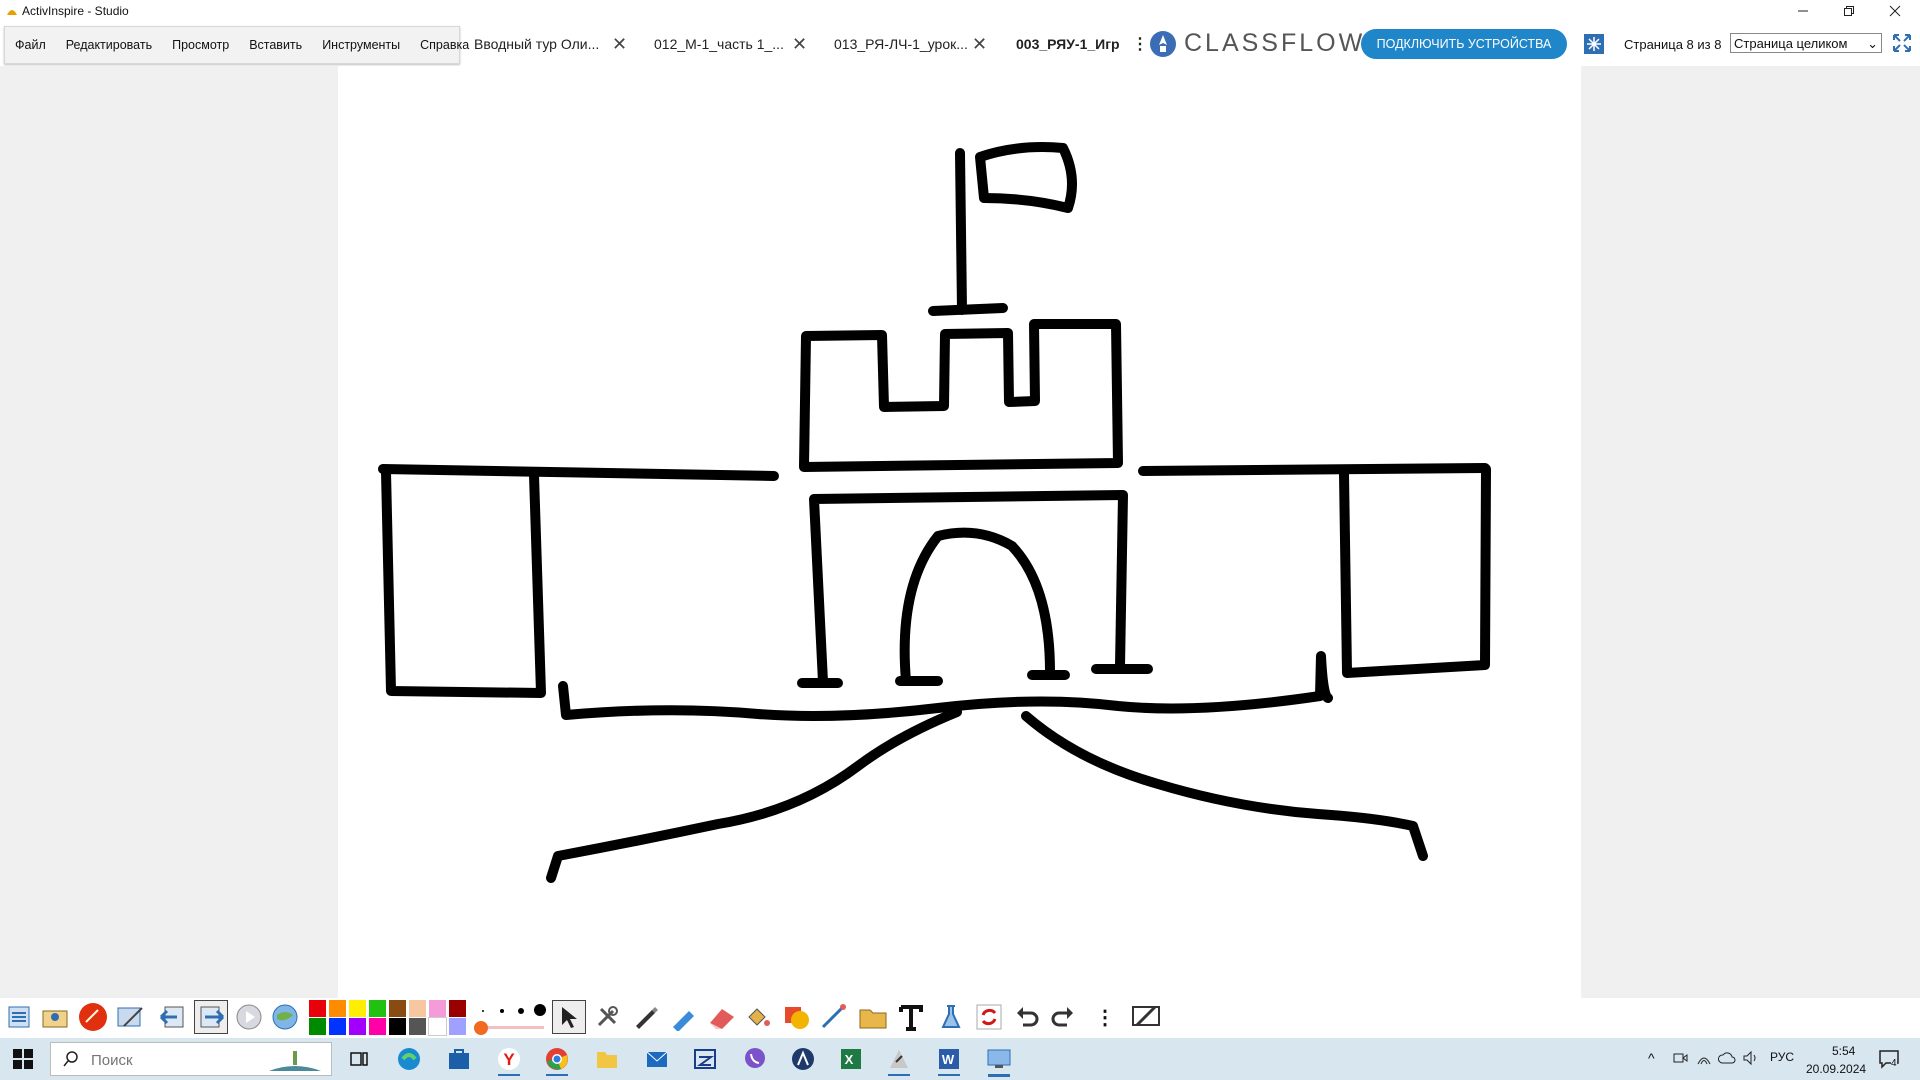 Image resolution: width=1920 pixels, height=1080 pixels. I want to click on meet-now-icon, so click(1680, 1058).